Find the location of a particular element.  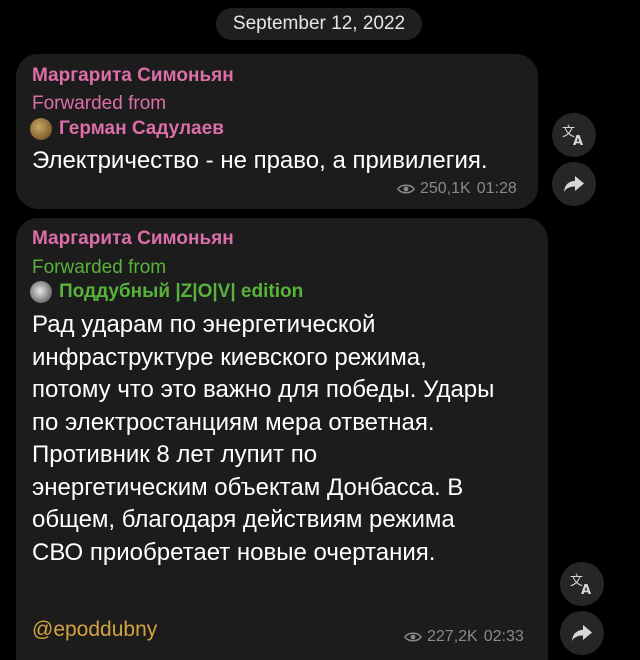

date-separator: September 12, 2022 is located at coordinates (319, 24).